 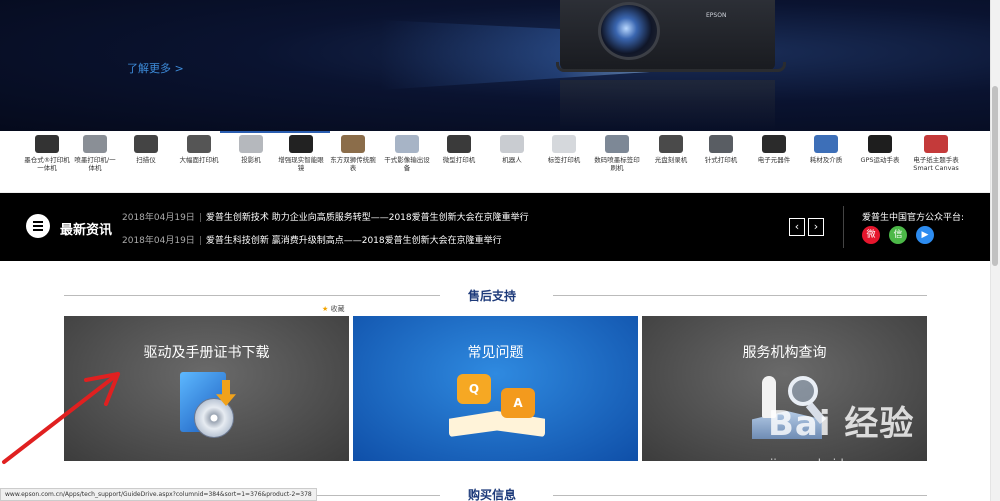 What do you see at coordinates (492, 494) in the screenshot?
I see `purchase-section-title: 购买信息` at bounding box center [492, 494].